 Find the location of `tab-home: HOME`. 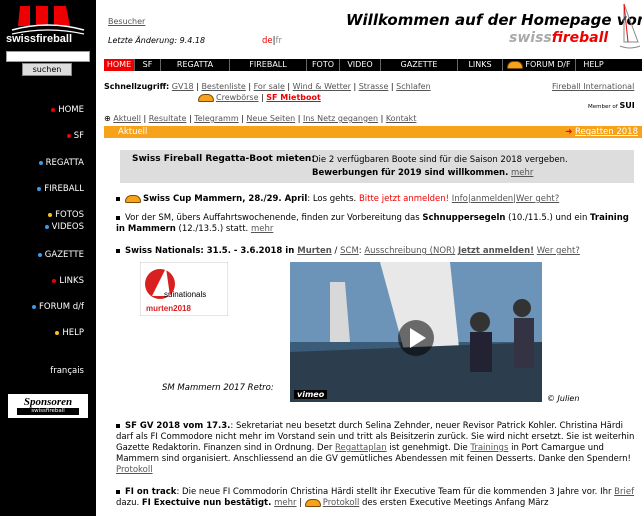

tab-home: HOME is located at coordinates (119, 65).